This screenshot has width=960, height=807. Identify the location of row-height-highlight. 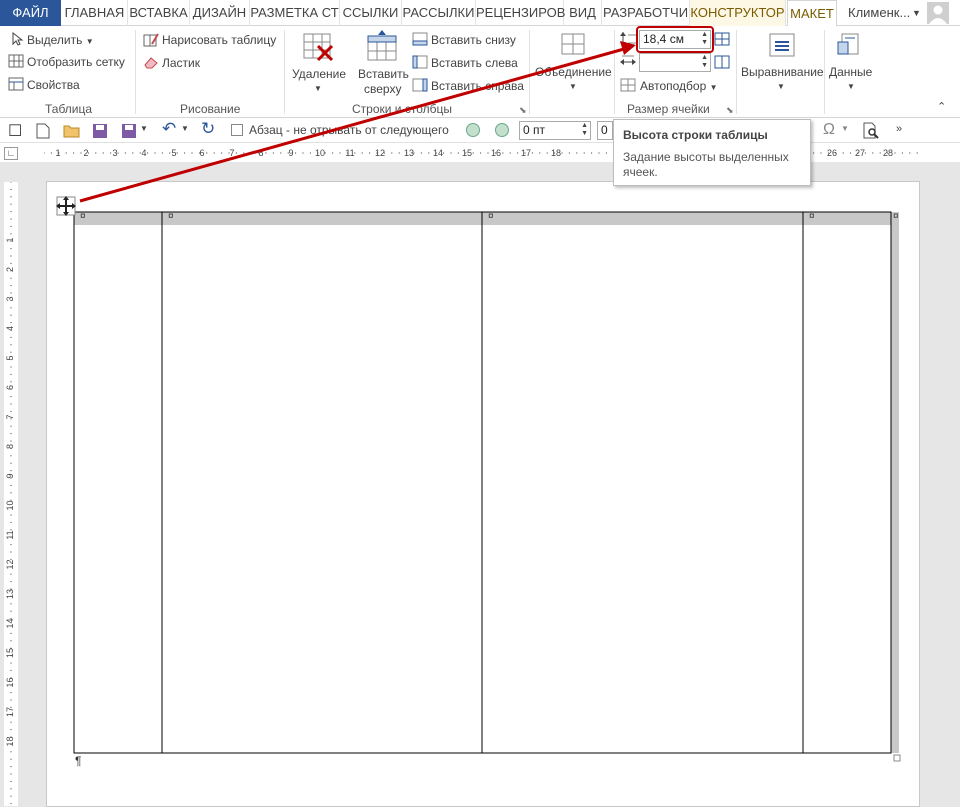
(675, 39).